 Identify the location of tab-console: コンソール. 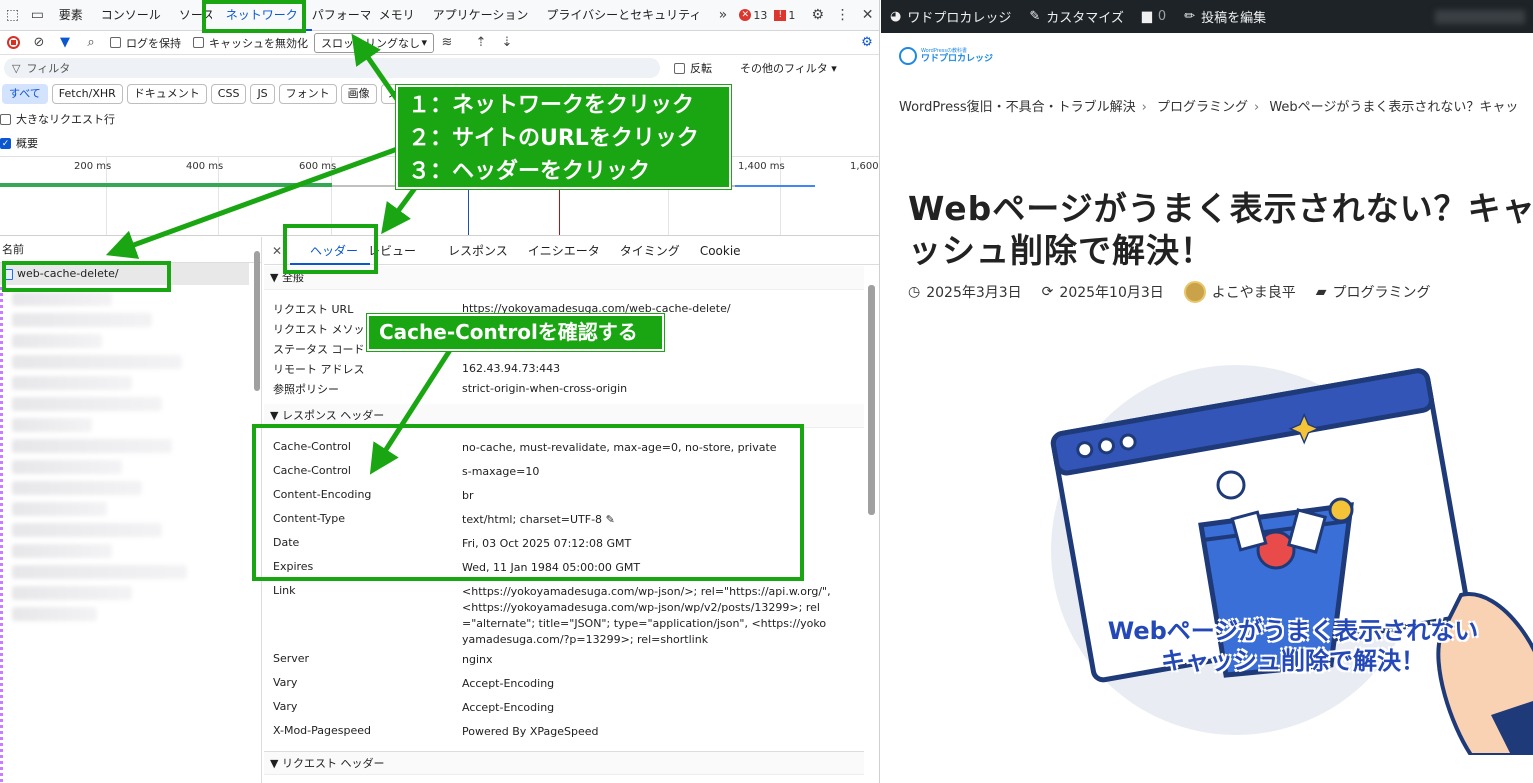
(131, 15).